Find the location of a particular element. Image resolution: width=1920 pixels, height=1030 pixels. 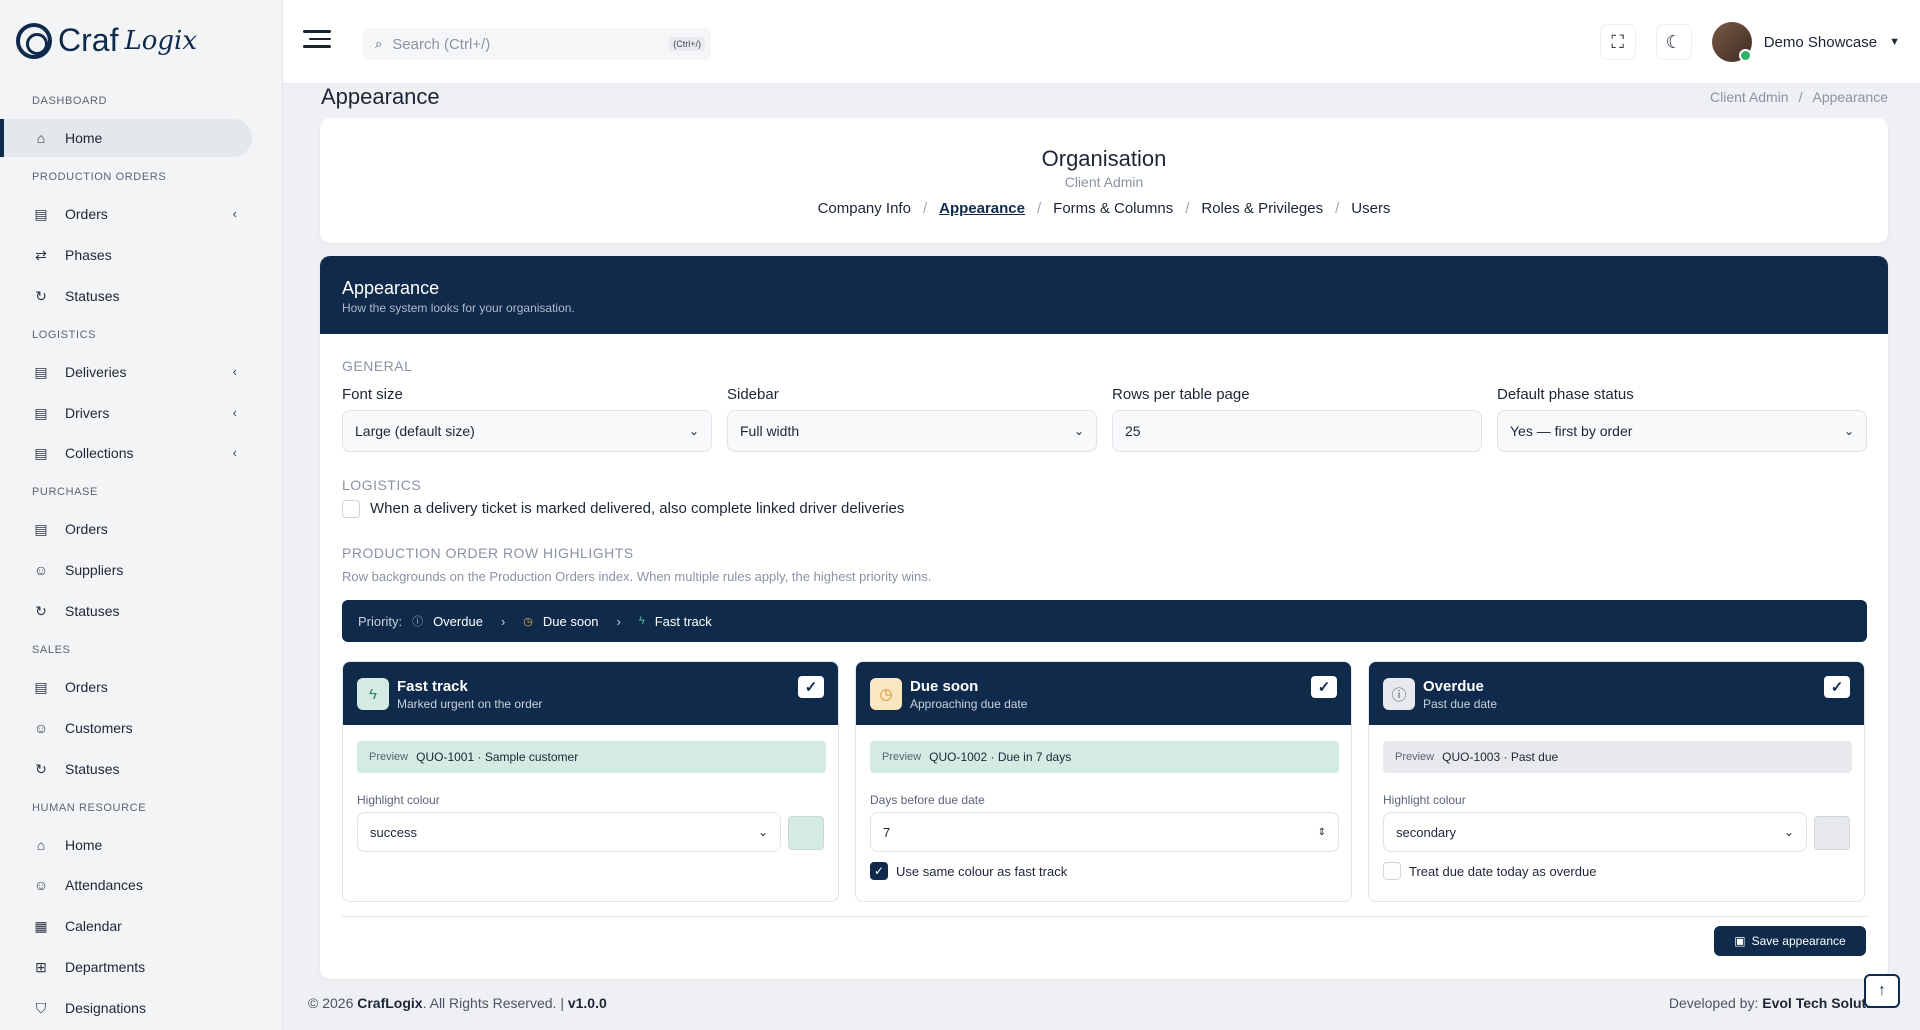

repeat-icon: ⇄ is located at coordinates (41, 254).